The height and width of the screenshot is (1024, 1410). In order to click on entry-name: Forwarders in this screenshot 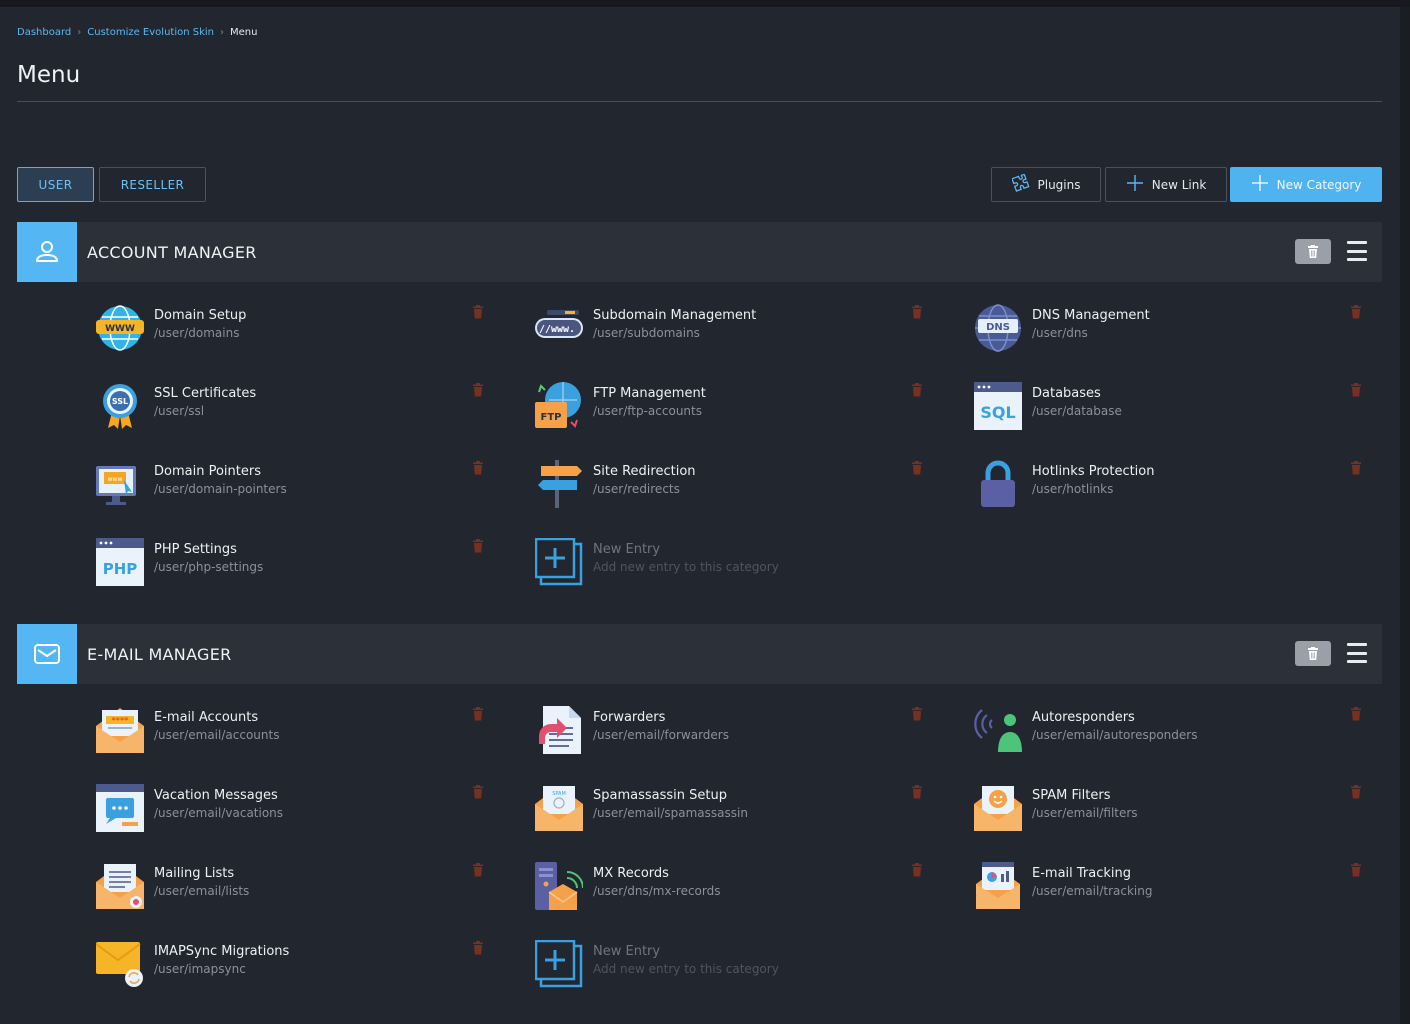, I will do `click(629, 717)`.